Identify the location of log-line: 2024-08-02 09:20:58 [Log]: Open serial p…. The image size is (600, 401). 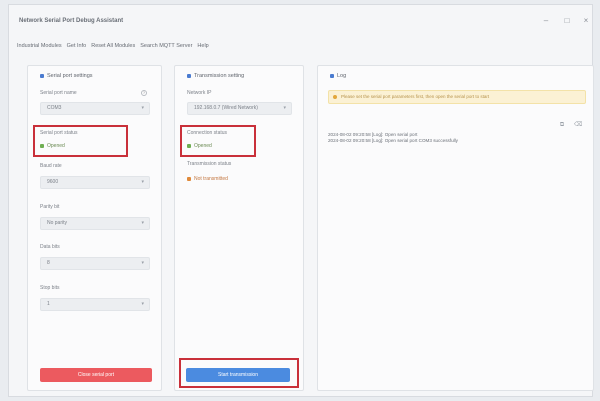
(393, 140).